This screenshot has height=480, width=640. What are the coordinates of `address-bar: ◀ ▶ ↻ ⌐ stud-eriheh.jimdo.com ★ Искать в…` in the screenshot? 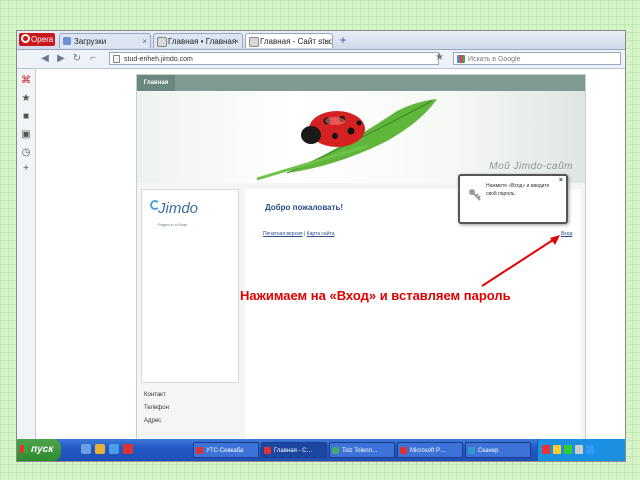 It's located at (321, 59).